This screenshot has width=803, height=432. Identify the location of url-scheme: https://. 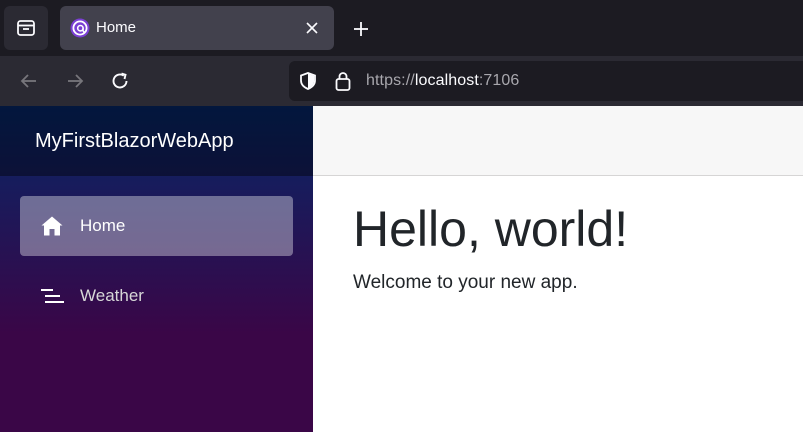
(390, 80).